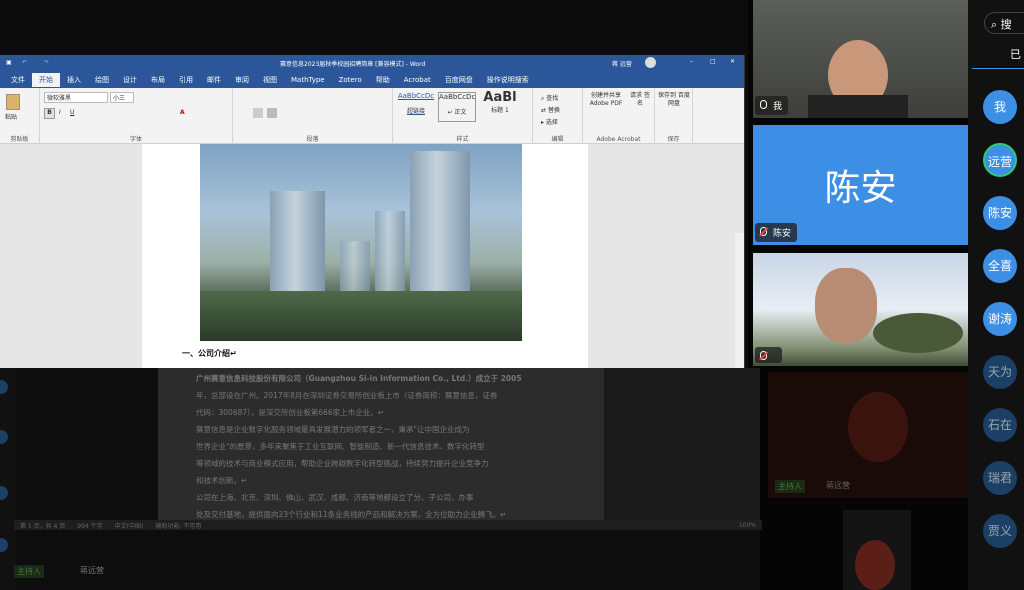 The image size is (1024, 590). Describe the element at coordinates (768, 355) in the screenshot. I see `third-label` at that location.